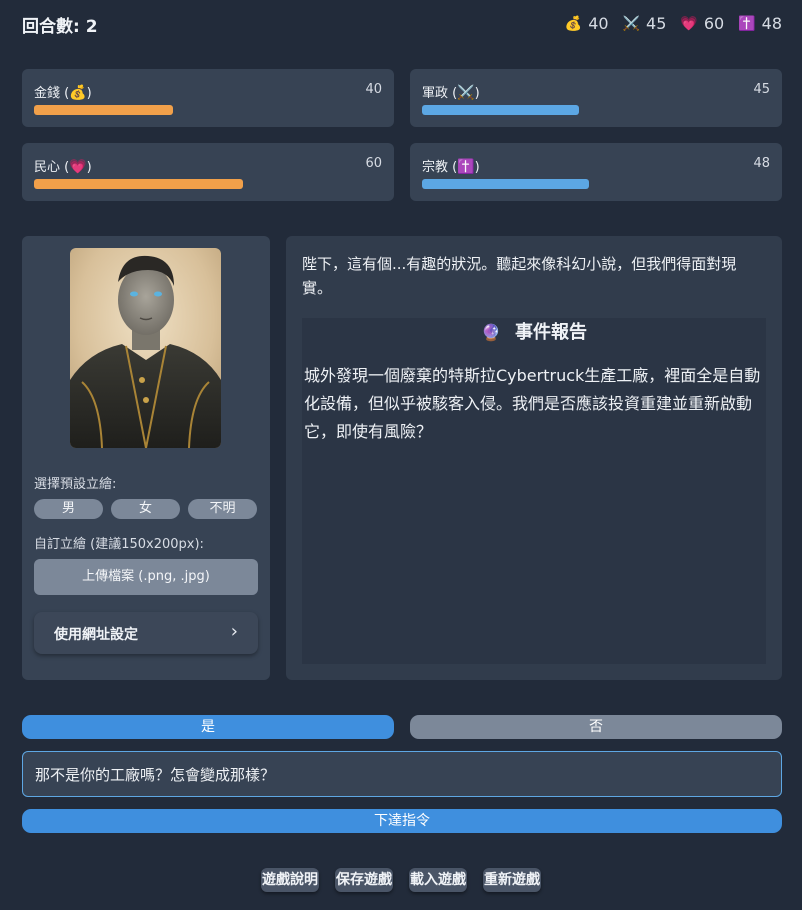  What do you see at coordinates (373, 163) in the screenshot?
I see `stat-value: 60` at bounding box center [373, 163].